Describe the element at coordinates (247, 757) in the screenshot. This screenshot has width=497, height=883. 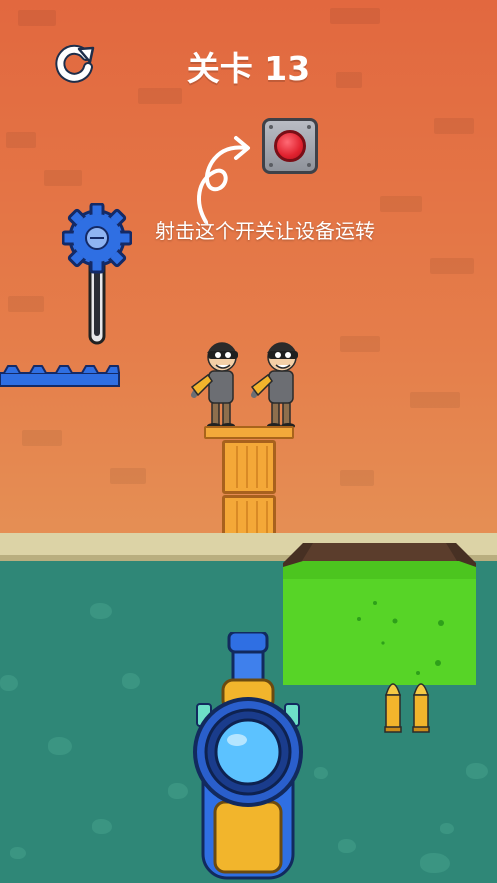
I see `sniper-rifle` at that location.